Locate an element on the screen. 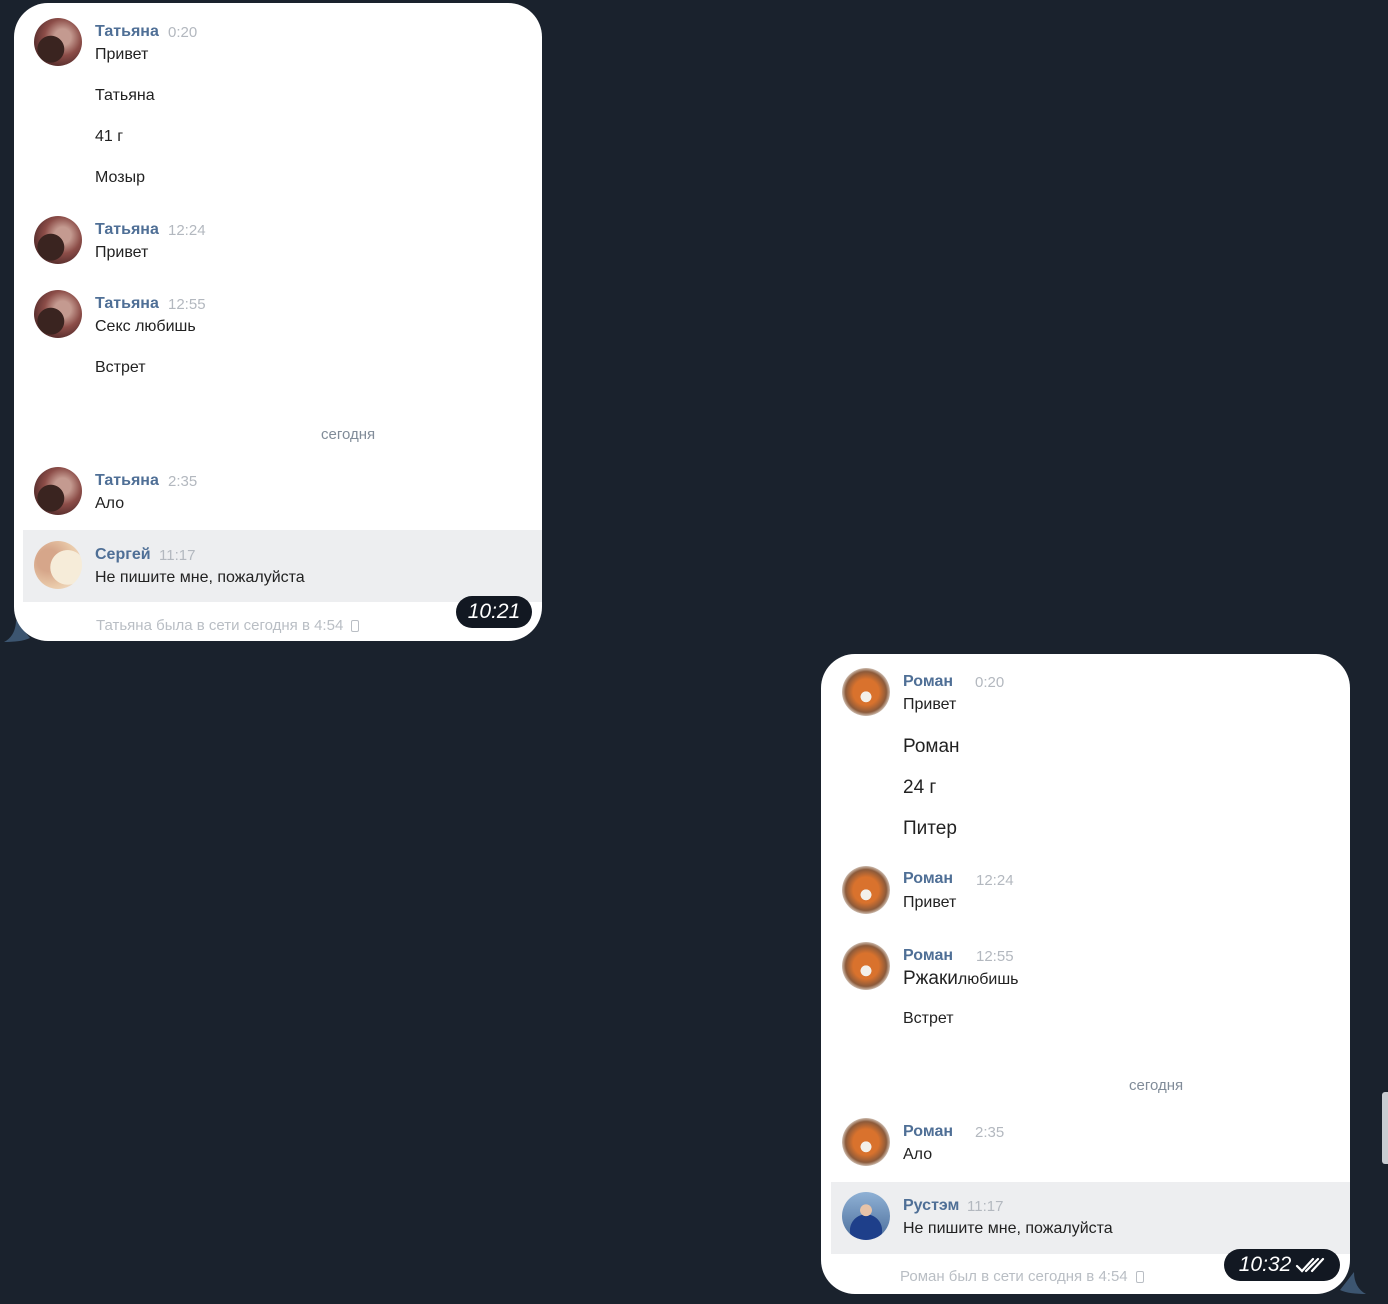 The image size is (1388, 1304). message-text: Мозыр is located at coordinates (120, 177).